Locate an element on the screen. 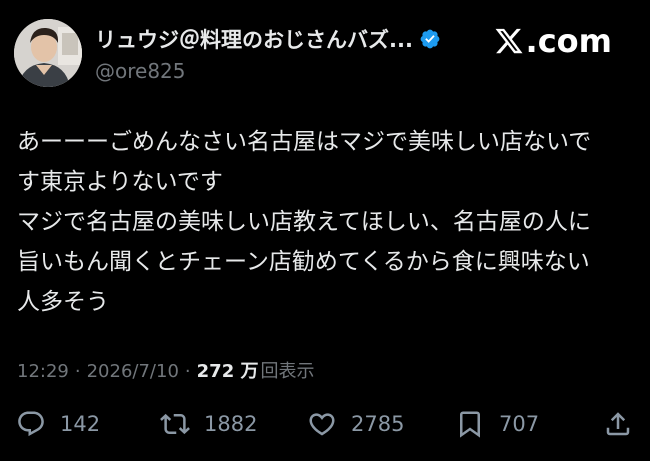  action-bar: 142 1882 2785 707 is located at coordinates (325, 424).